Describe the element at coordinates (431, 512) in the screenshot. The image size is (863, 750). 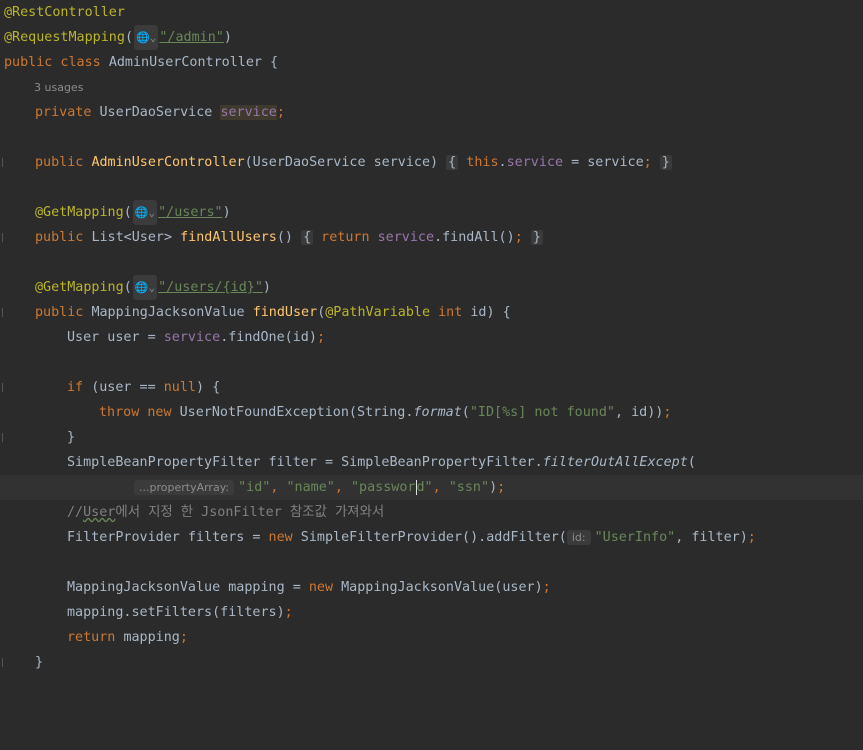
I see `code-line-21: //User에서 지정 한 JsonFilter 참조값 가져와서` at that location.